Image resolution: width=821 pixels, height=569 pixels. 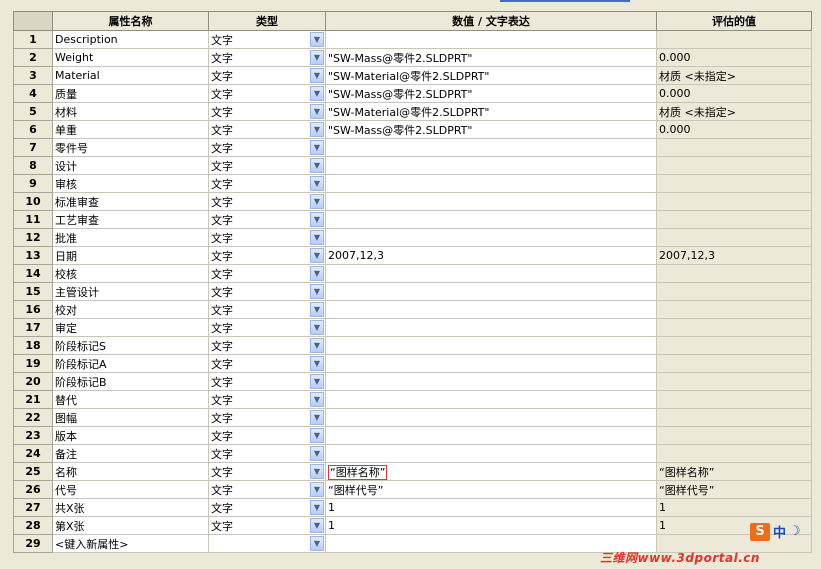 I want to click on property-name-cell: 阶段标记S, so click(x=130, y=345).